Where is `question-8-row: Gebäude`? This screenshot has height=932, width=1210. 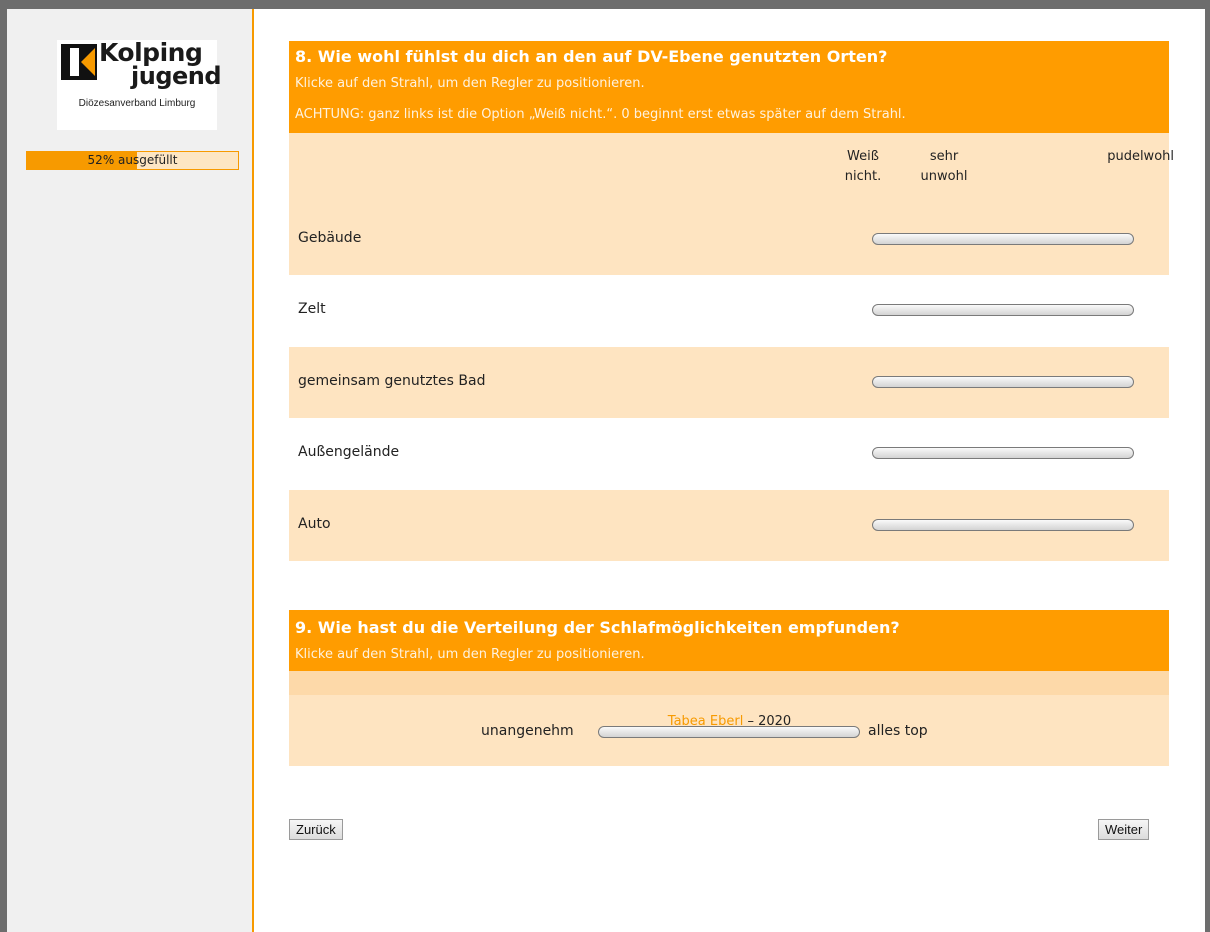
question-8-row: Gebäude is located at coordinates (729, 239).